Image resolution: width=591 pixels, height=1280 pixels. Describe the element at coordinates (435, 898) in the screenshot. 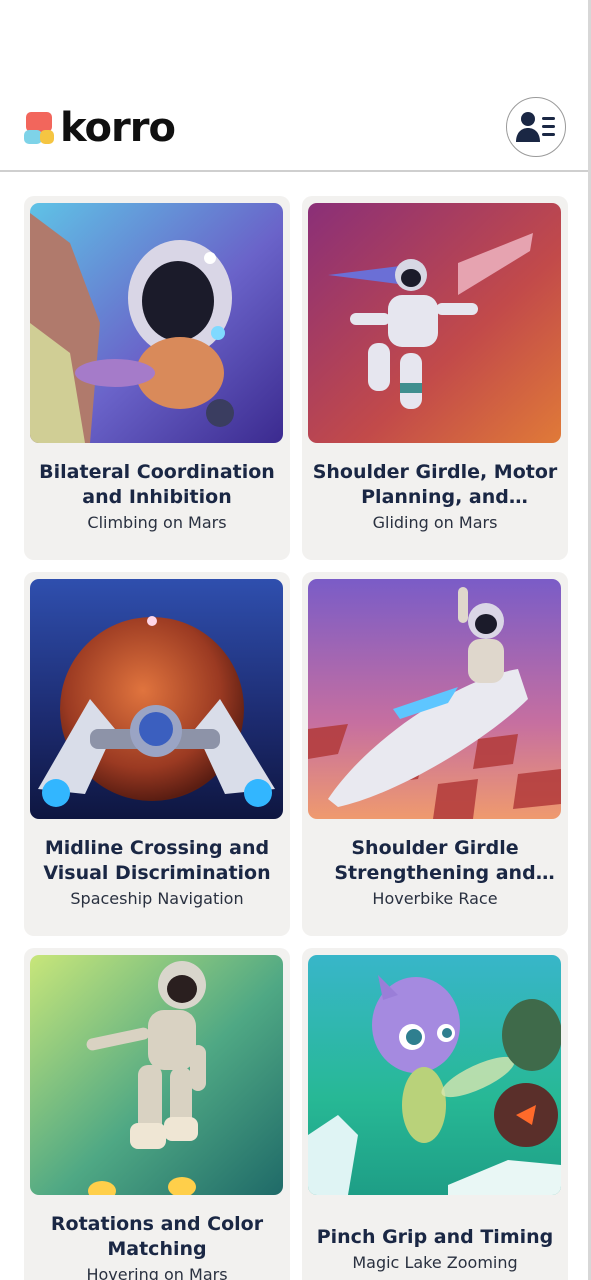

I see `card-subtitle: Hoverbike Race` at that location.